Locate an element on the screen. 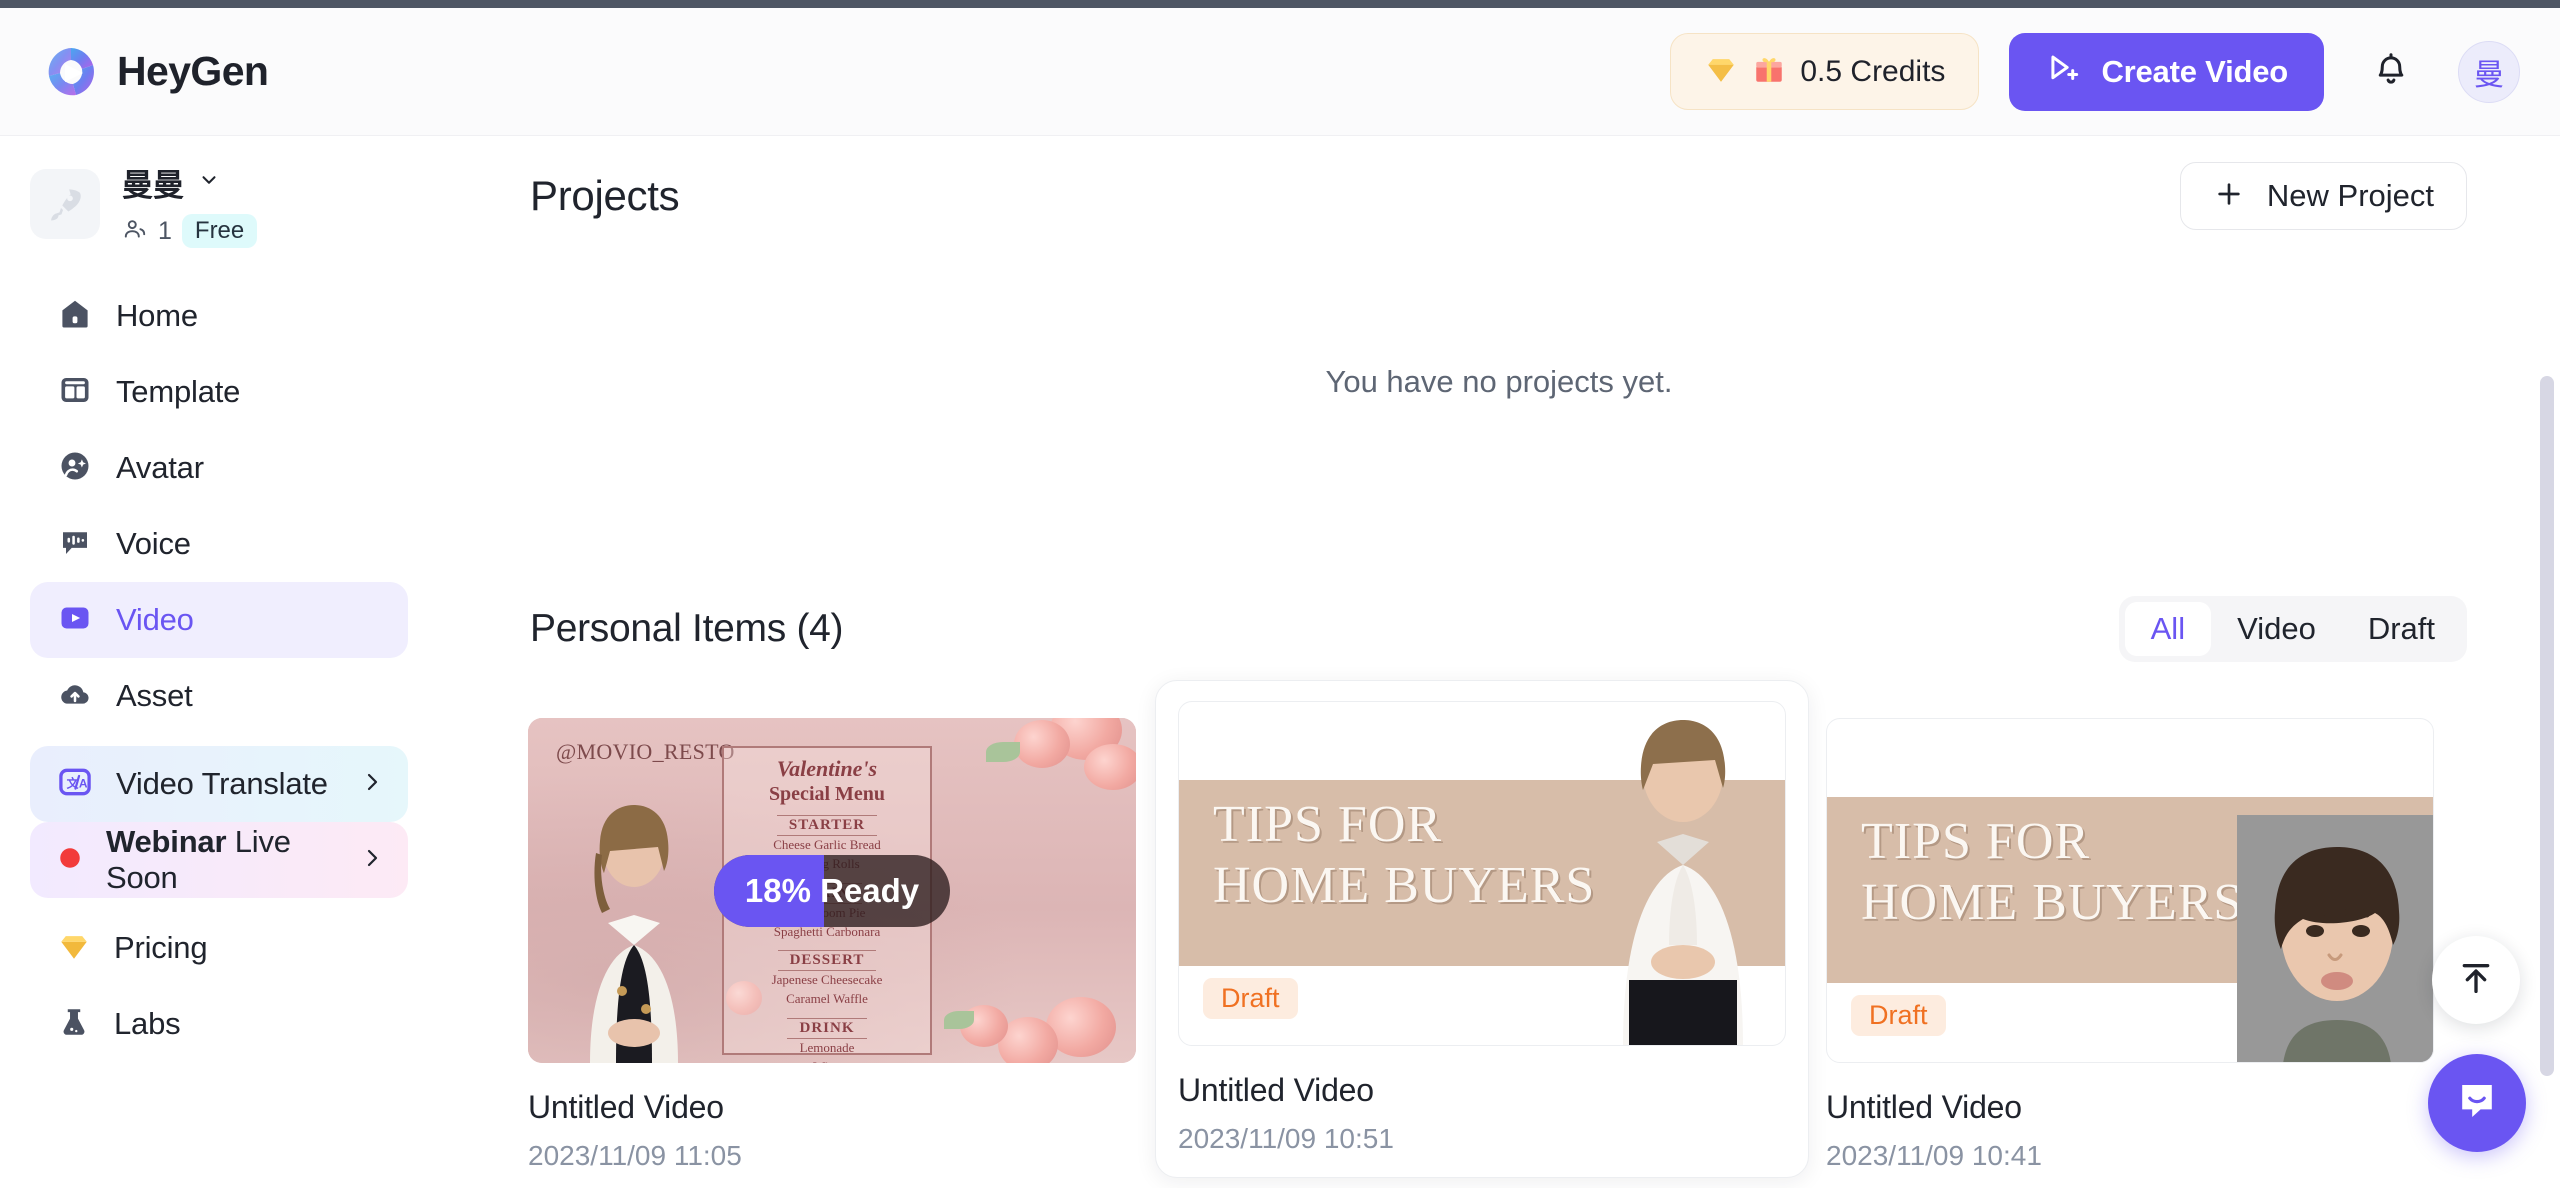 Image resolution: width=2560 pixels, height=1188 pixels. sidebar-item-home: Home is located at coordinates (219, 316).